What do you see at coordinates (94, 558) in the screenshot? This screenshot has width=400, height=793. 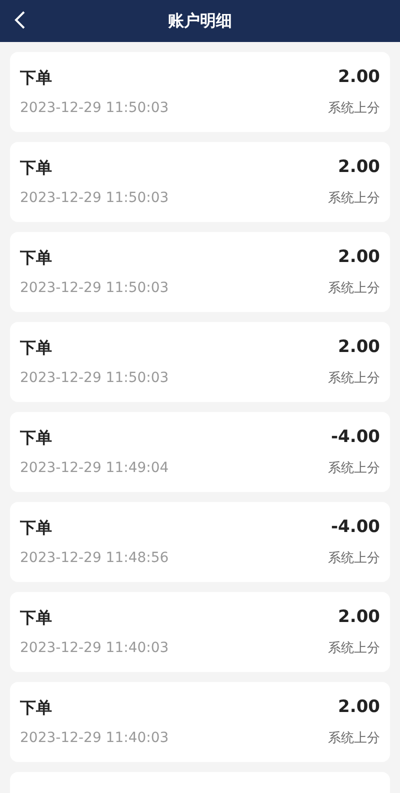 I see `record-time: 2023-12-29 11:48:56` at bounding box center [94, 558].